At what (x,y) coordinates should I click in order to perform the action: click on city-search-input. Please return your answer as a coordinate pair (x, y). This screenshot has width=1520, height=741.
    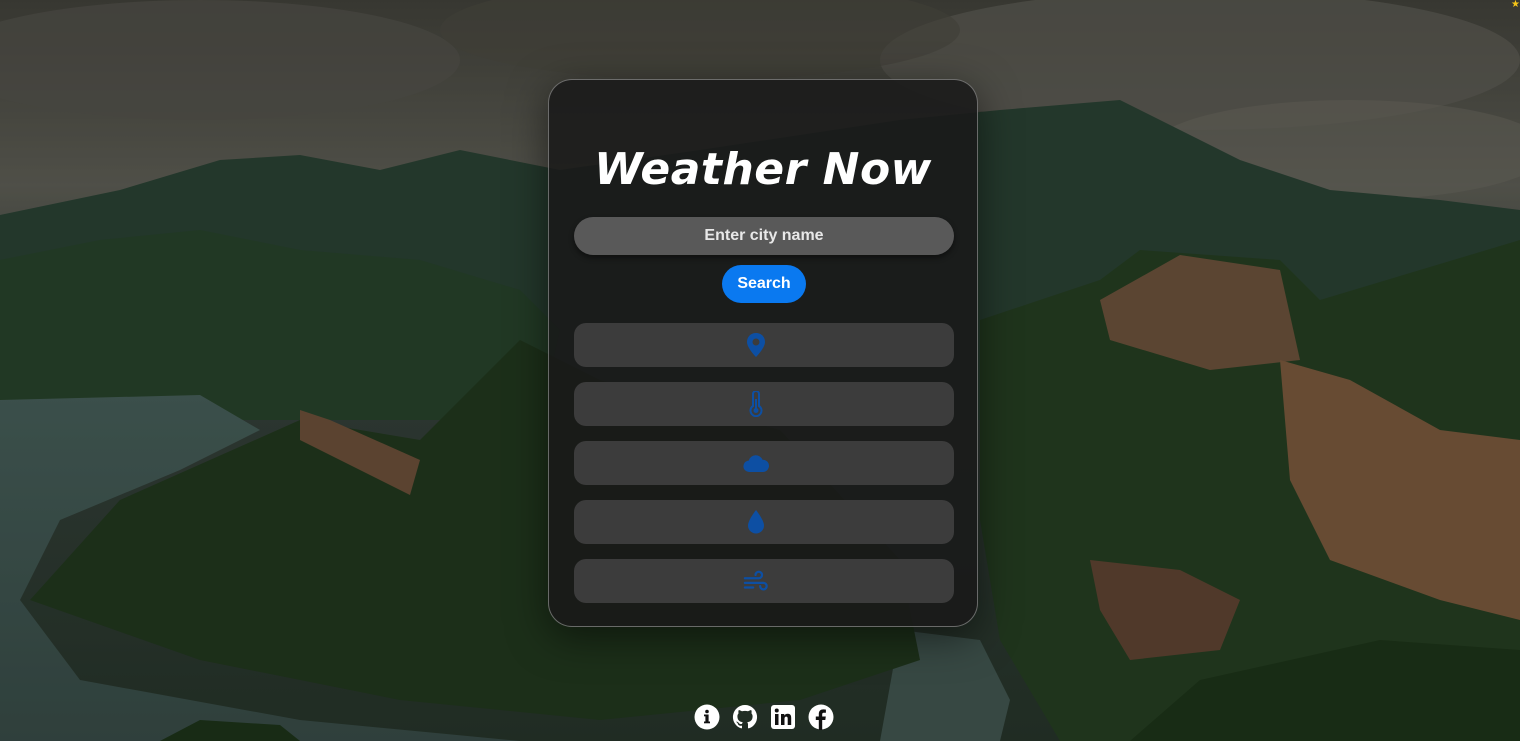
    Looking at the image, I should click on (764, 236).